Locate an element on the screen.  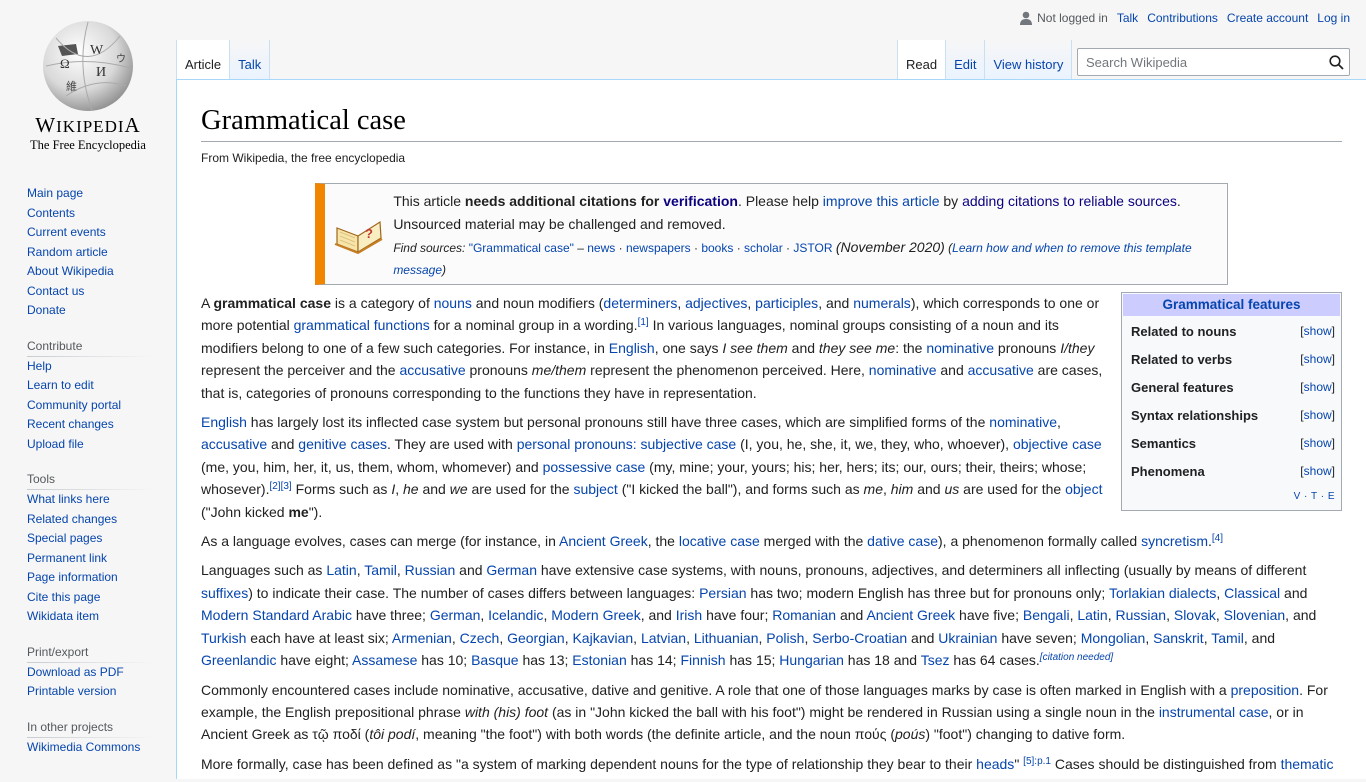
article-link: Latvian is located at coordinates (663, 638).